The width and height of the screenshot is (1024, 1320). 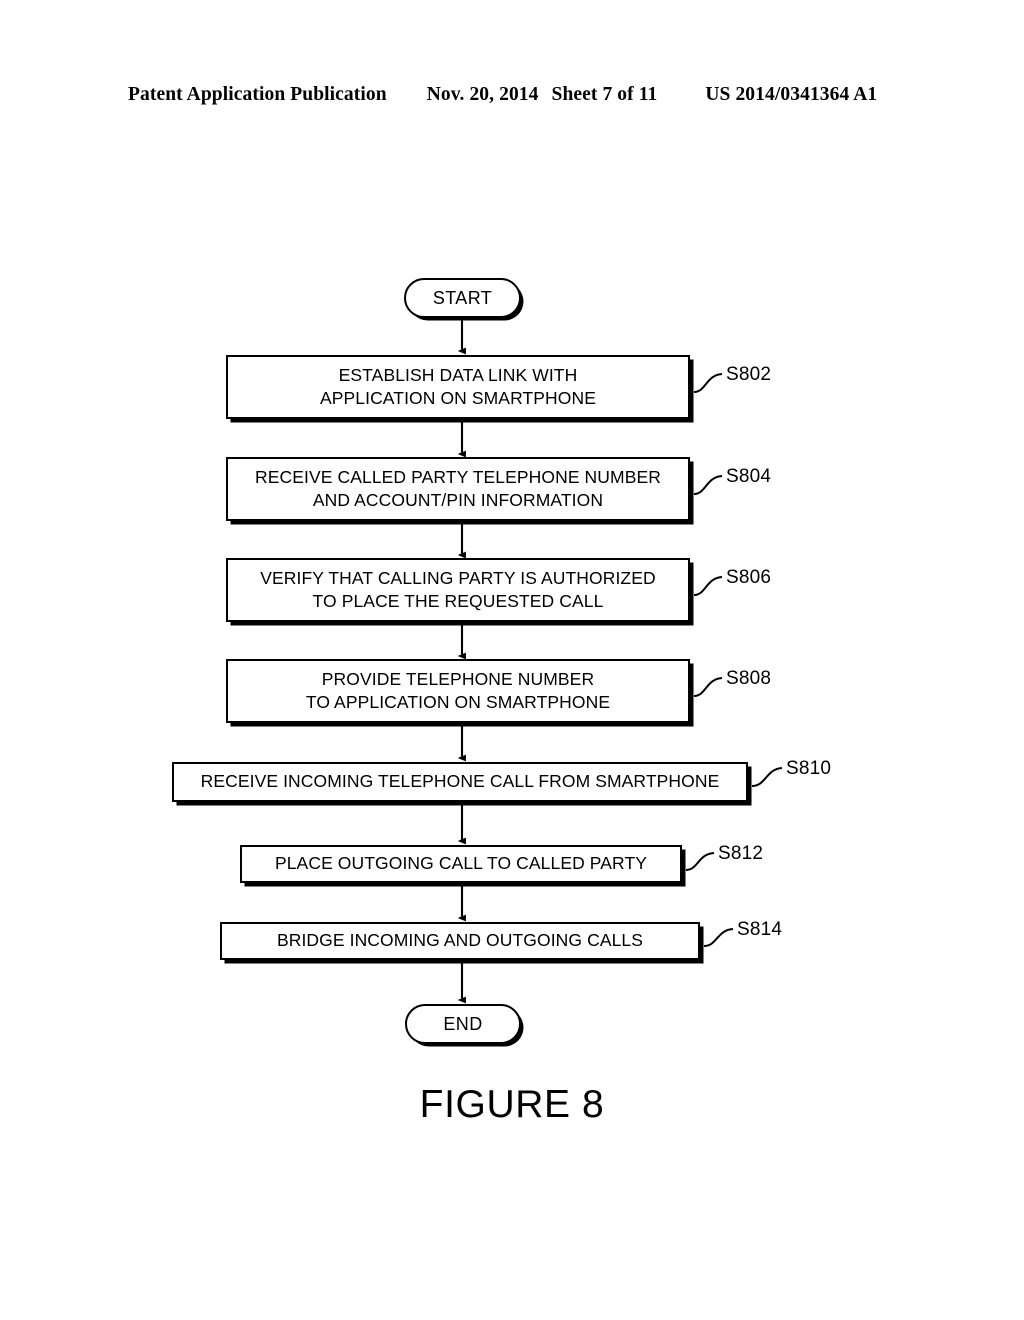 I want to click on leader-line-s804, so click(x=708, y=485).